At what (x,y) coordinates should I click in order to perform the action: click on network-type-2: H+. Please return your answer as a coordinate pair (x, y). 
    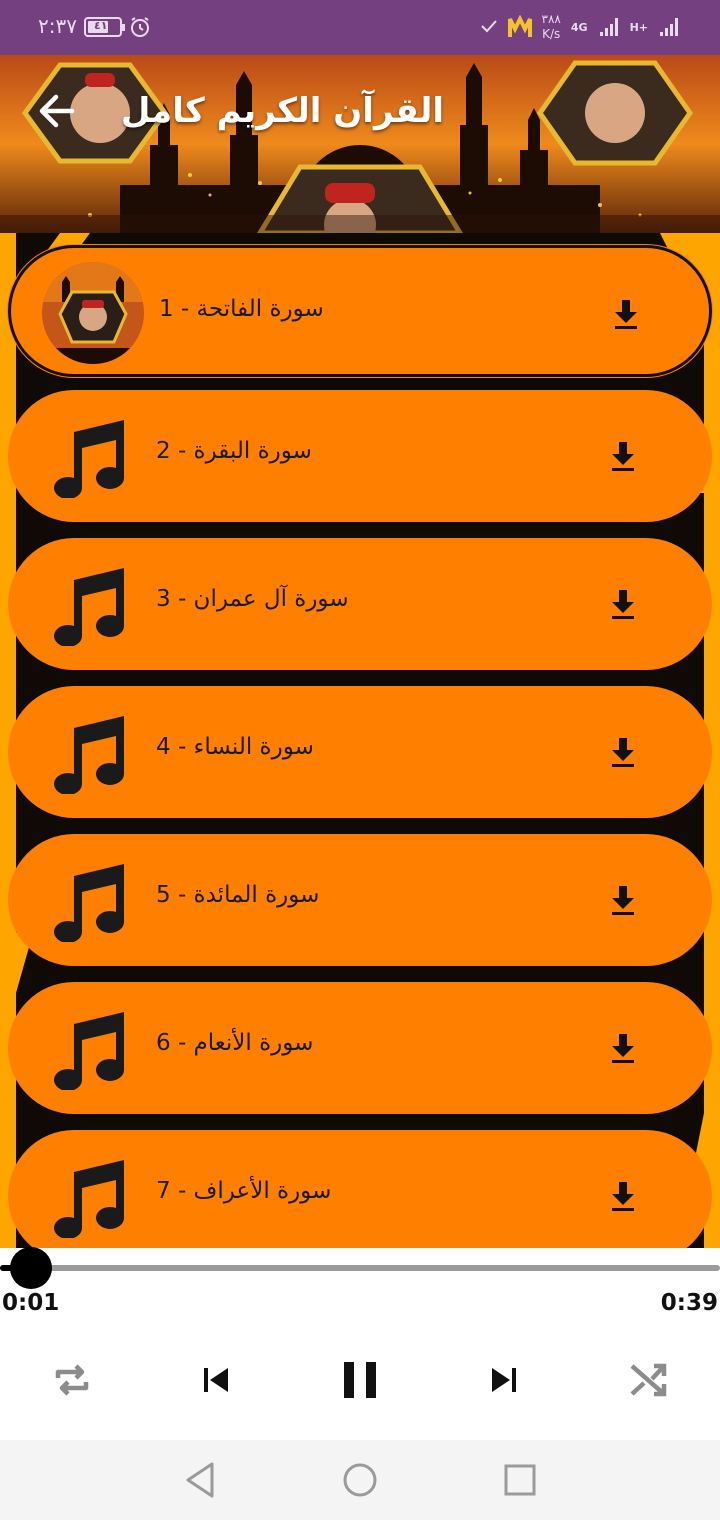
    Looking at the image, I should click on (638, 27).